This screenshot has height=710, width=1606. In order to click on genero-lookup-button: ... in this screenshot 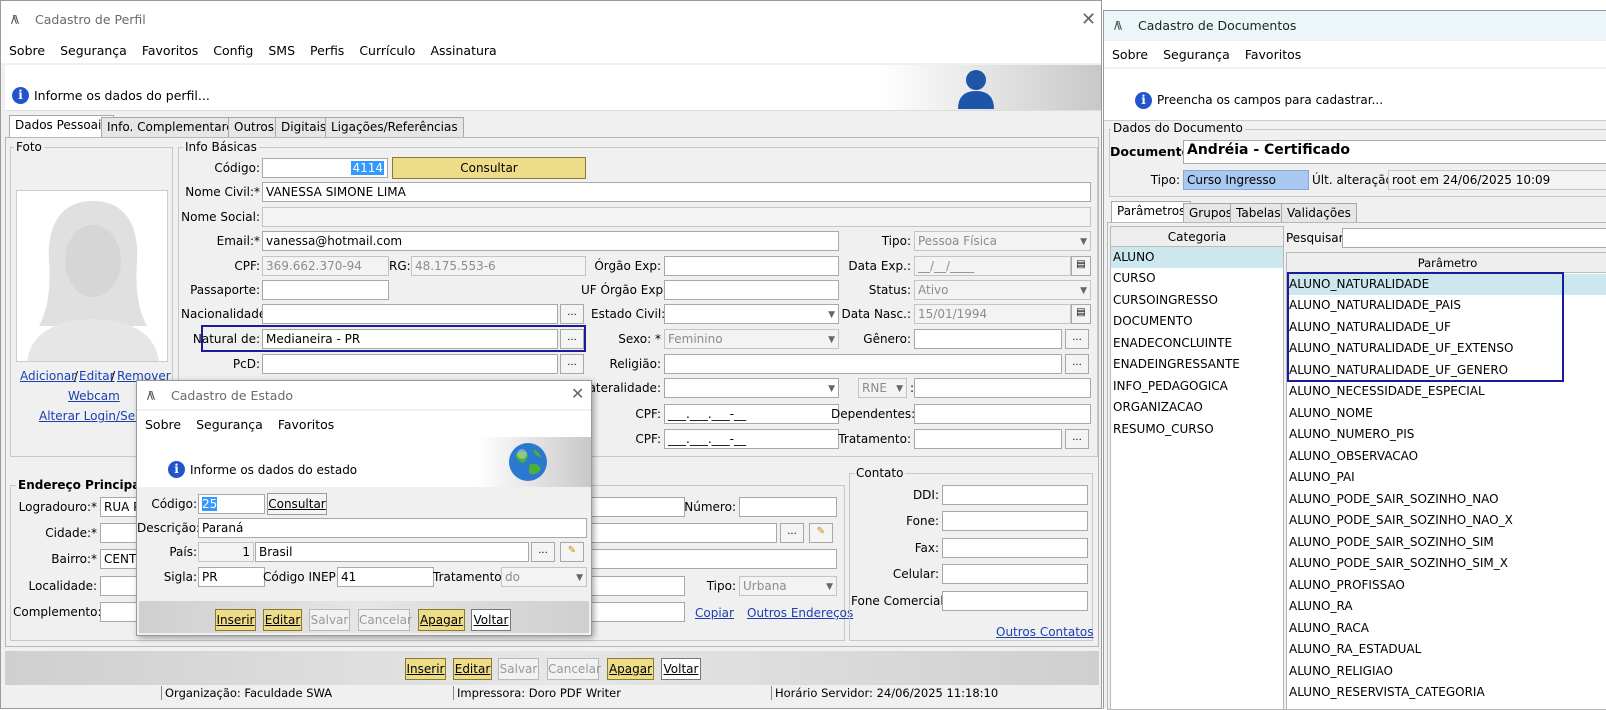, I will do `click(1077, 339)`.